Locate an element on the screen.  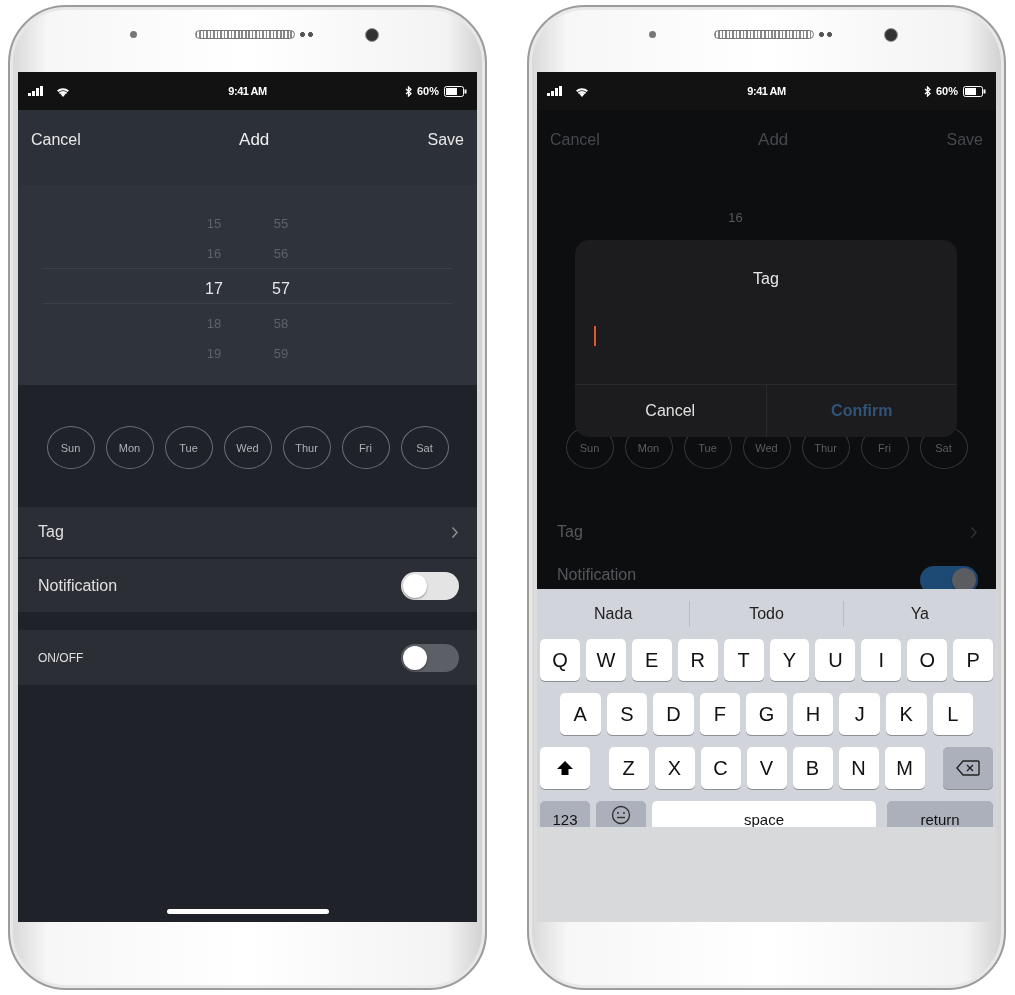
key: V is located at coordinates (766, 768).